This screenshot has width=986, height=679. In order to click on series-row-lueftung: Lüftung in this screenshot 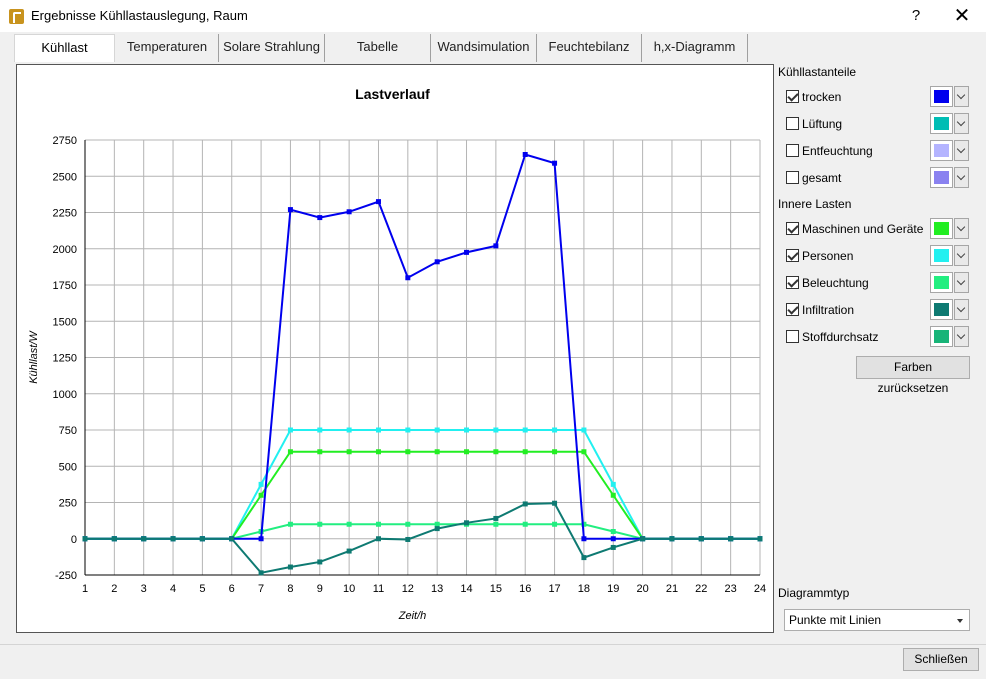, I will do `click(878, 124)`.